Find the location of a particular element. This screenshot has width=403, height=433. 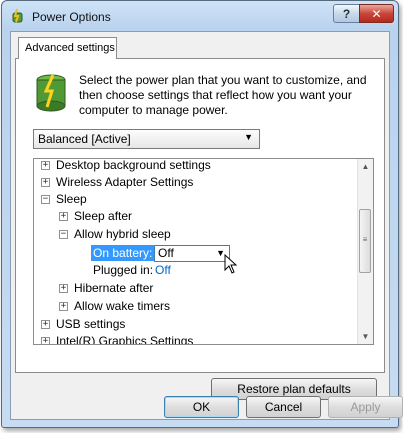

mouse-pointer-icon is located at coordinates (231, 264).